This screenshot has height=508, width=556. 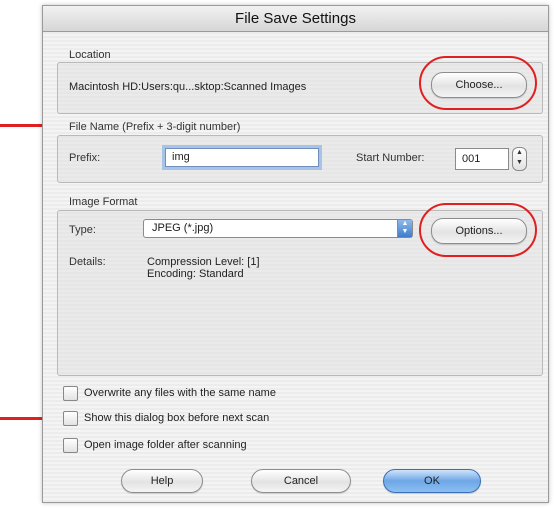 What do you see at coordinates (390, 158) in the screenshot?
I see `start-number-label: Start Number:` at bounding box center [390, 158].